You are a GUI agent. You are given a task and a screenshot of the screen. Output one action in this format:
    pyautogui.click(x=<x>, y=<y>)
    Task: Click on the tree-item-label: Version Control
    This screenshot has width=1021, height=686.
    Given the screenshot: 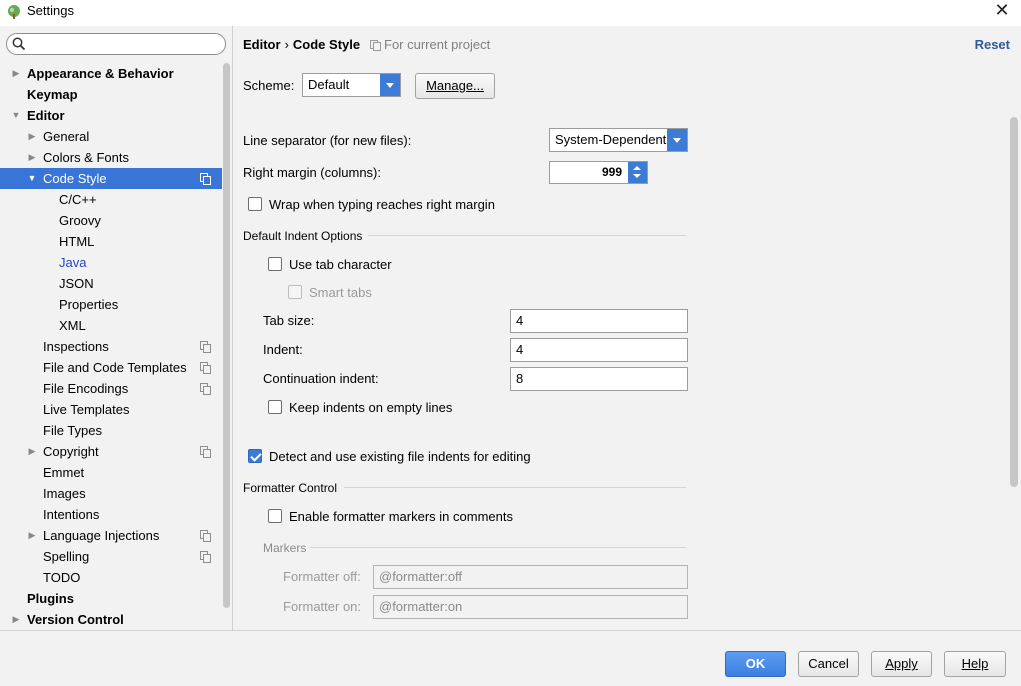 What is the action you would take?
    pyautogui.click(x=75, y=619)
    